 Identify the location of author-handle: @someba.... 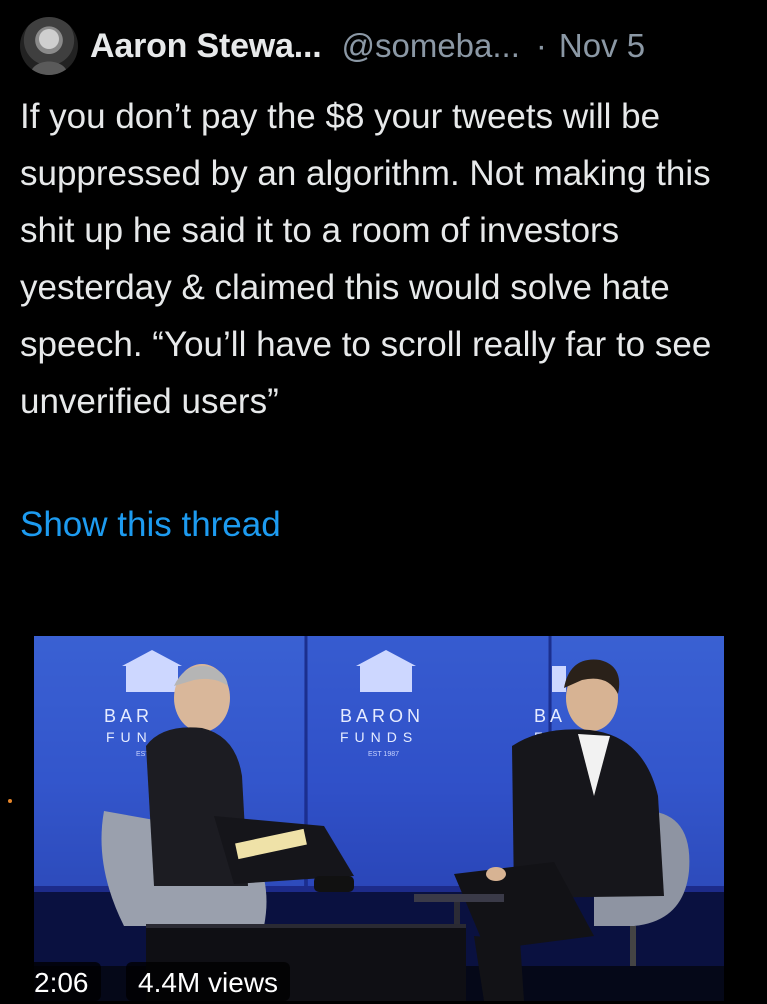
(430, 46).